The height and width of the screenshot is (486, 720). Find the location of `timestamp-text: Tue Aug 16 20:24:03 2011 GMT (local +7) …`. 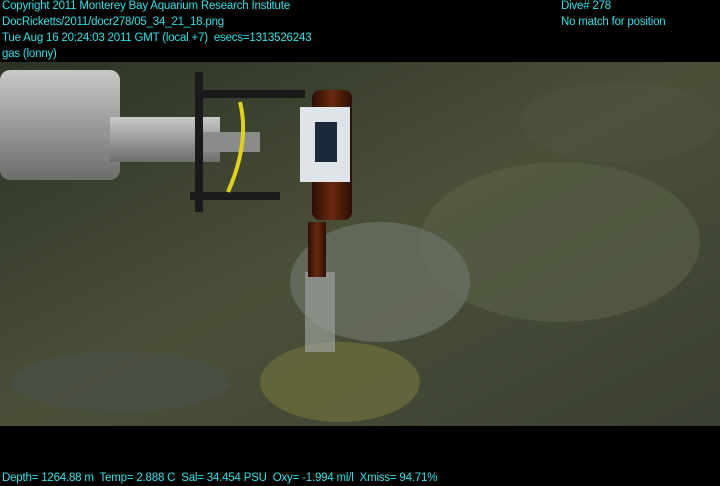

timestamp-text: Tue Aug 16 20:24:03 2011 GMT (local +7) … is located at coordinates (157, 38).